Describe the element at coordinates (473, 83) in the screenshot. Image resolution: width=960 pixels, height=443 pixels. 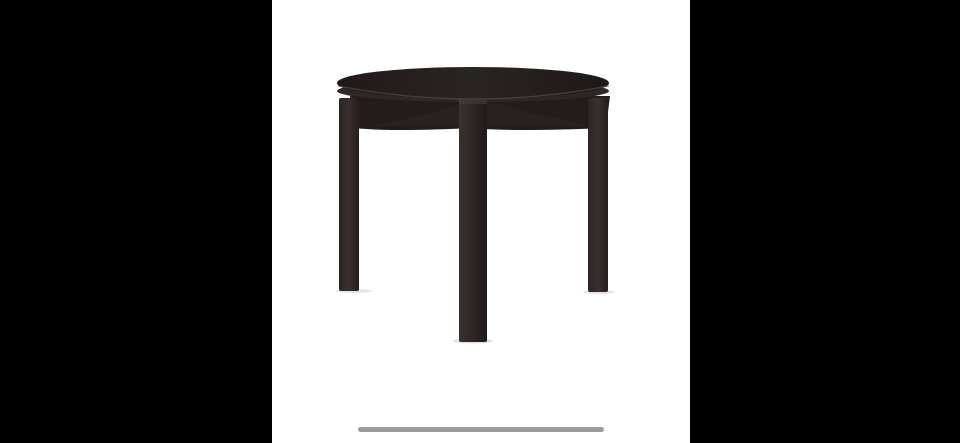
I see `table-top-surface` at that location.